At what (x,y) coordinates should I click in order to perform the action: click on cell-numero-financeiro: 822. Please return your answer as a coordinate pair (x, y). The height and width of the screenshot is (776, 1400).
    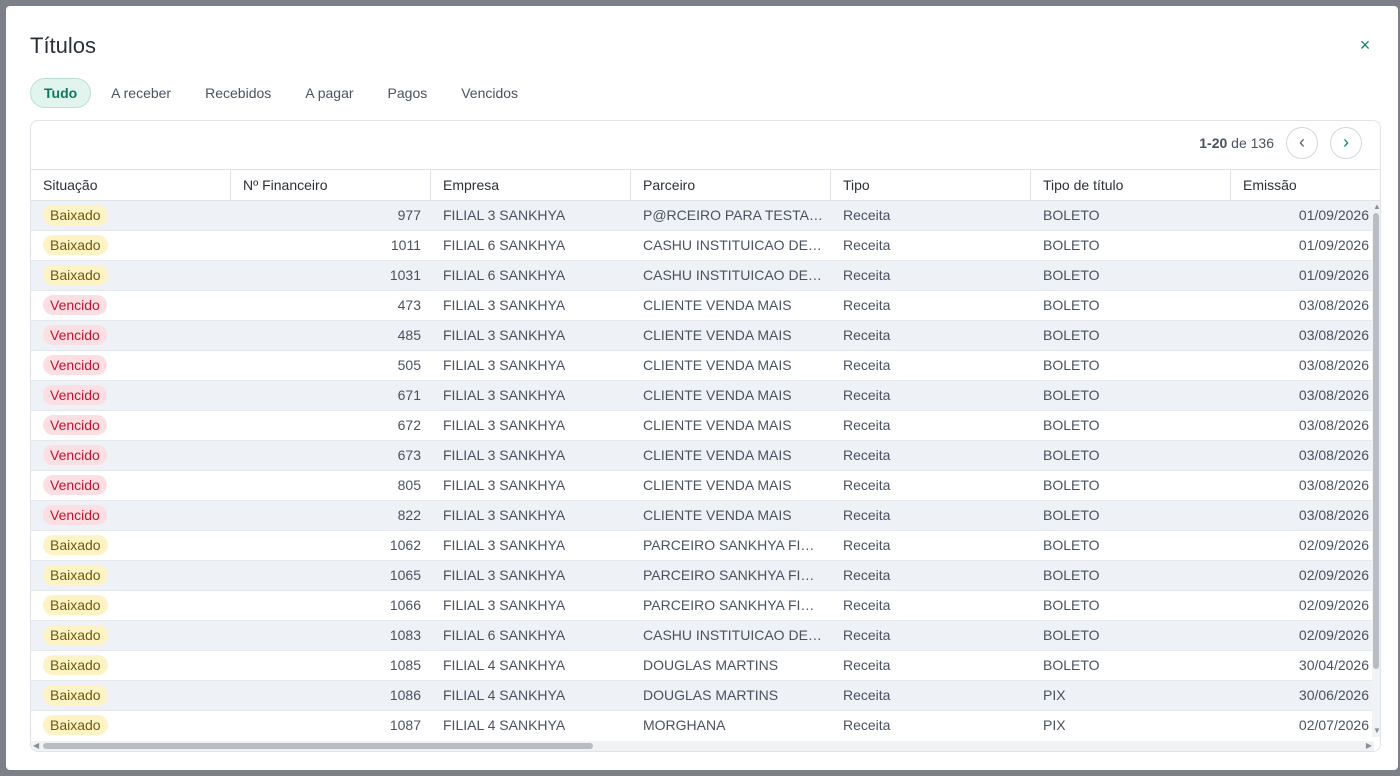
    Looking at the image, I should click on (409, 515).